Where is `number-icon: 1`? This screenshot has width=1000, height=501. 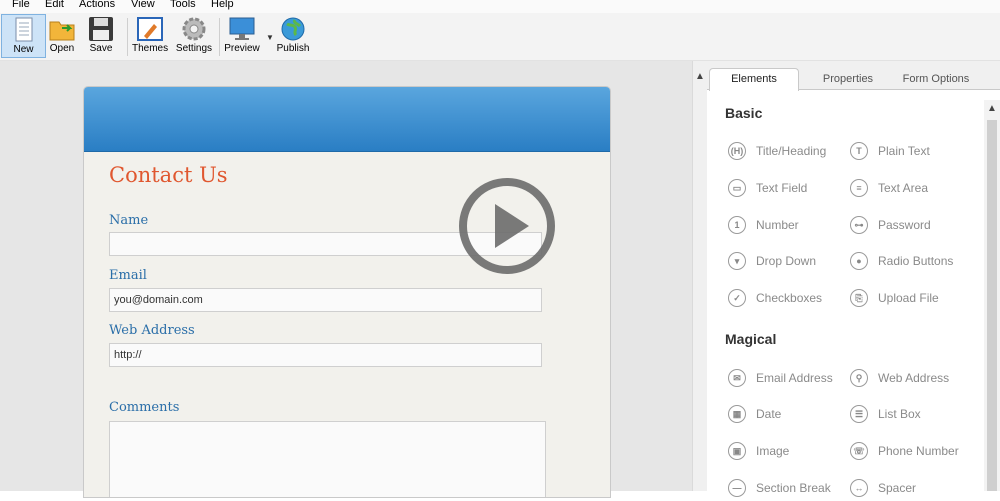 number-icon: 1 is located at coordinates (737, 225).